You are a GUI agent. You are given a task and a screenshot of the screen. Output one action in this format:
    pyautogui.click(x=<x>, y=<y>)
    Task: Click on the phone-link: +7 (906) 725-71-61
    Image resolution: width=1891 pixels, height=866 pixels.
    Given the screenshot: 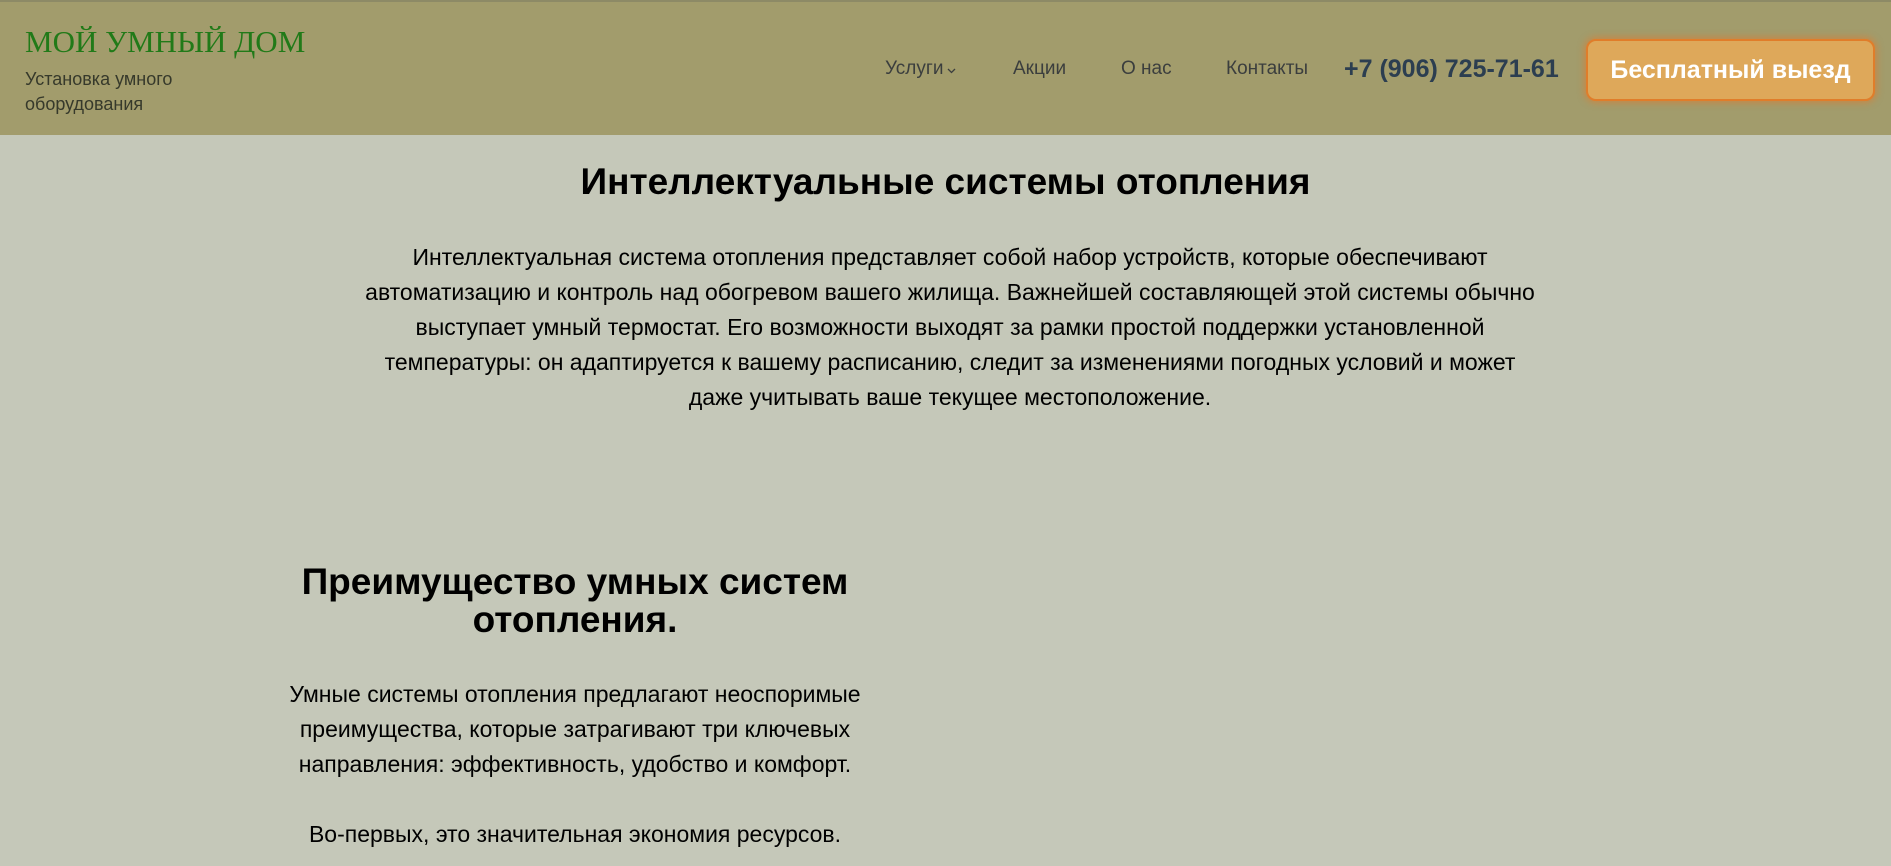 What is the action you would take?
    pyautogui.click(x=1451, y=69)
    